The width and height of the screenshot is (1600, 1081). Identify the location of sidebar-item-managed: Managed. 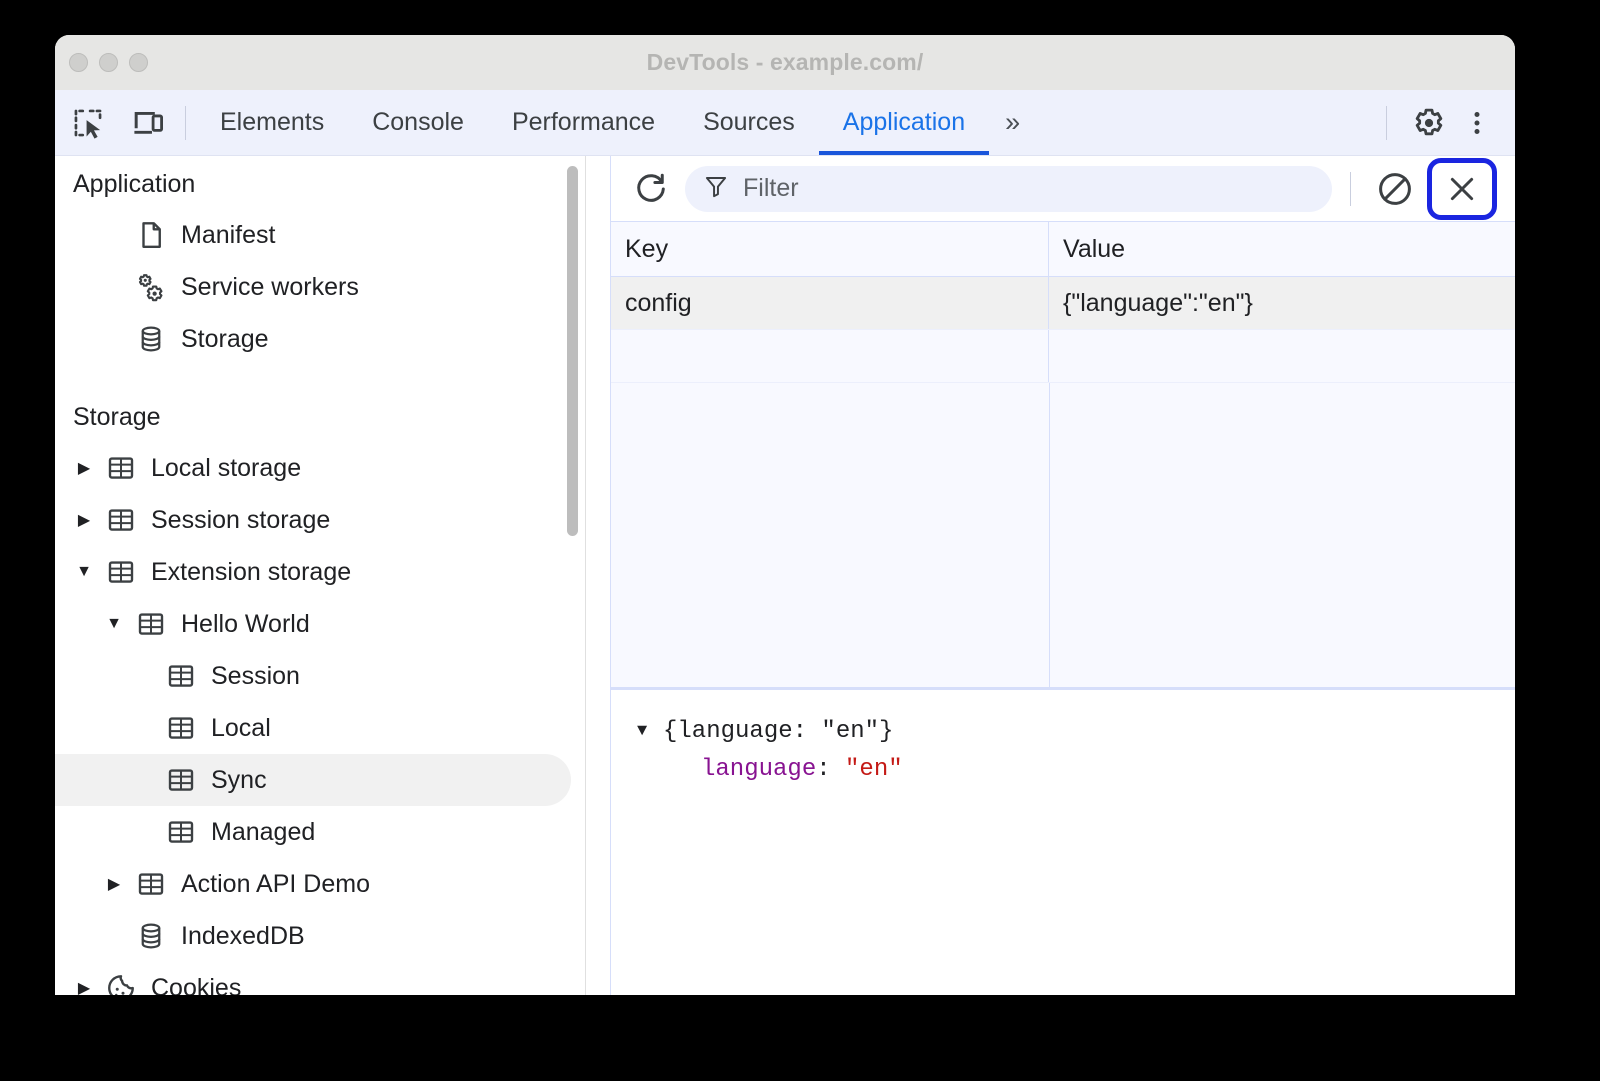
(313, 832).